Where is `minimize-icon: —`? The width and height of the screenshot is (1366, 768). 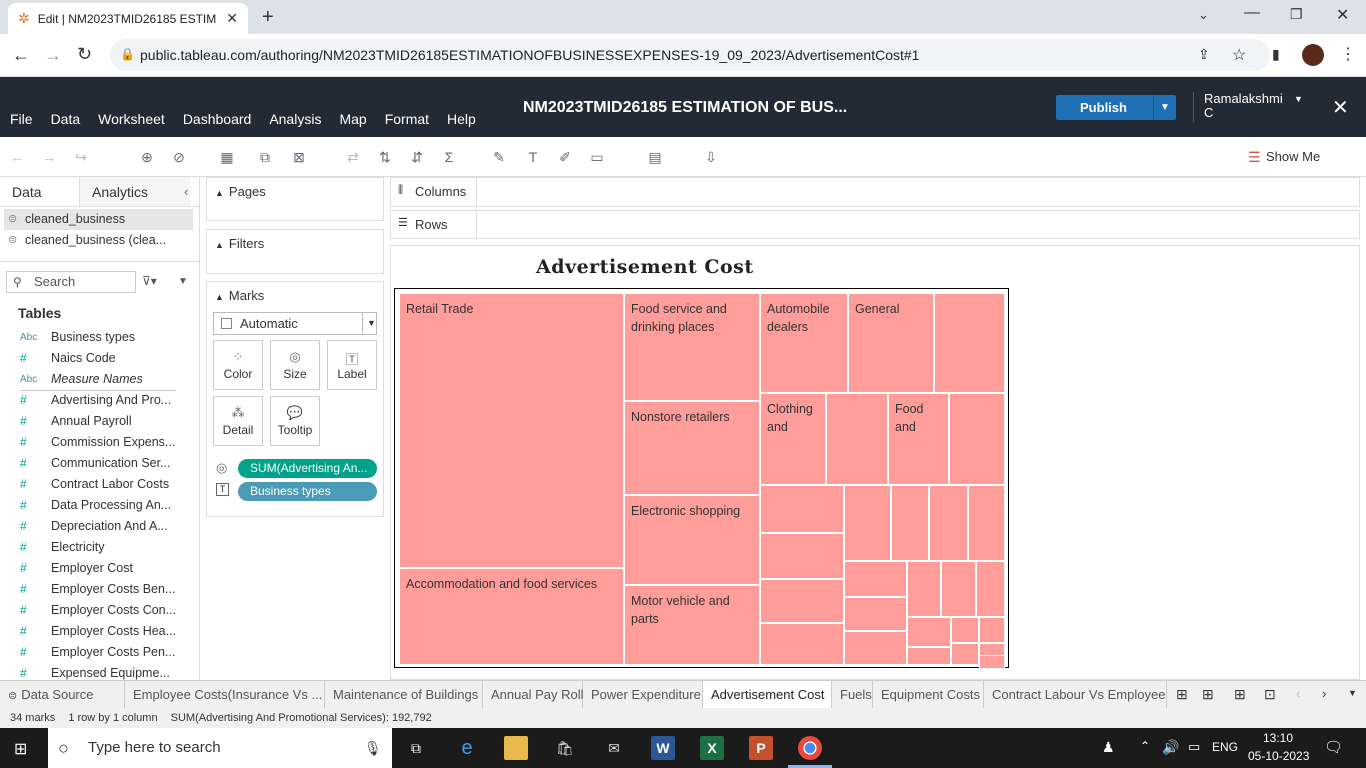 minimize-icon: — is located at coordinates (1252, 13).